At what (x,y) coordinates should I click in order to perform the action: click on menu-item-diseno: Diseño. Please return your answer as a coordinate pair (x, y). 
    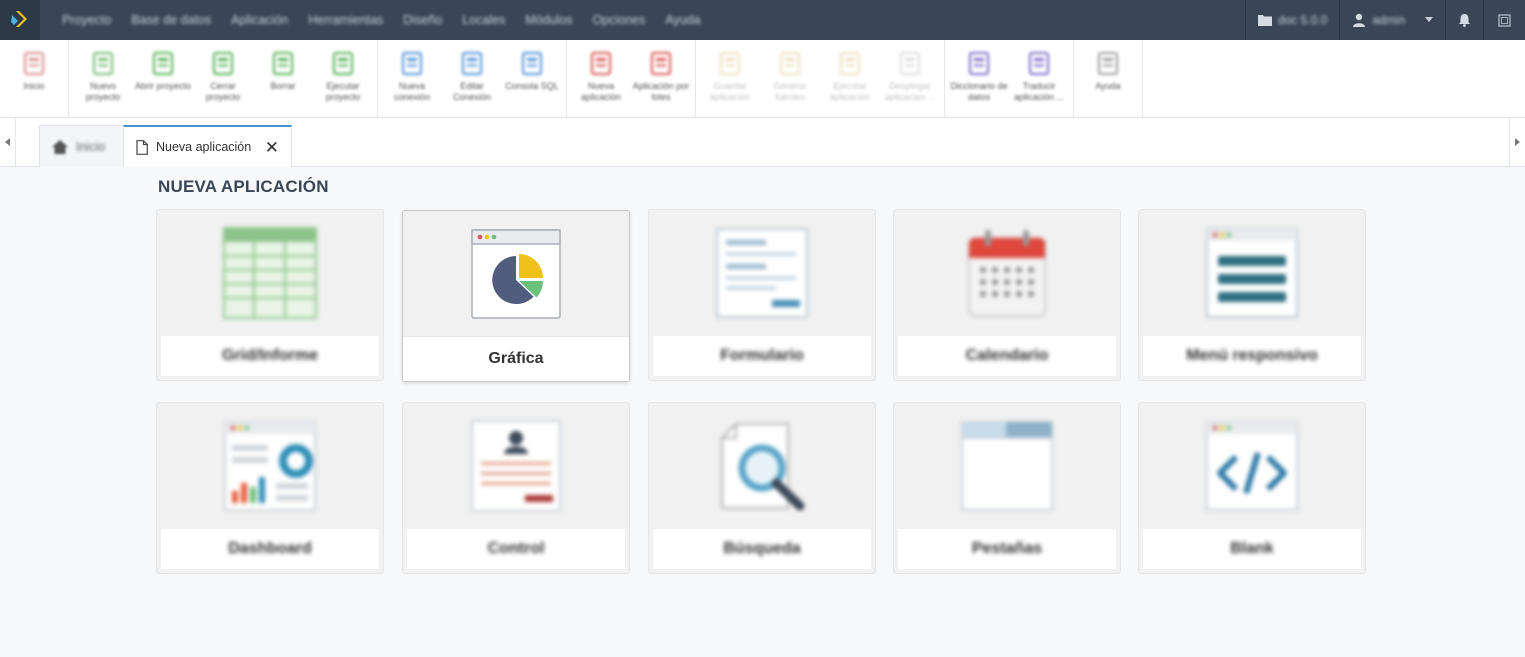
    Looking at the image, I should click on (422, 20).